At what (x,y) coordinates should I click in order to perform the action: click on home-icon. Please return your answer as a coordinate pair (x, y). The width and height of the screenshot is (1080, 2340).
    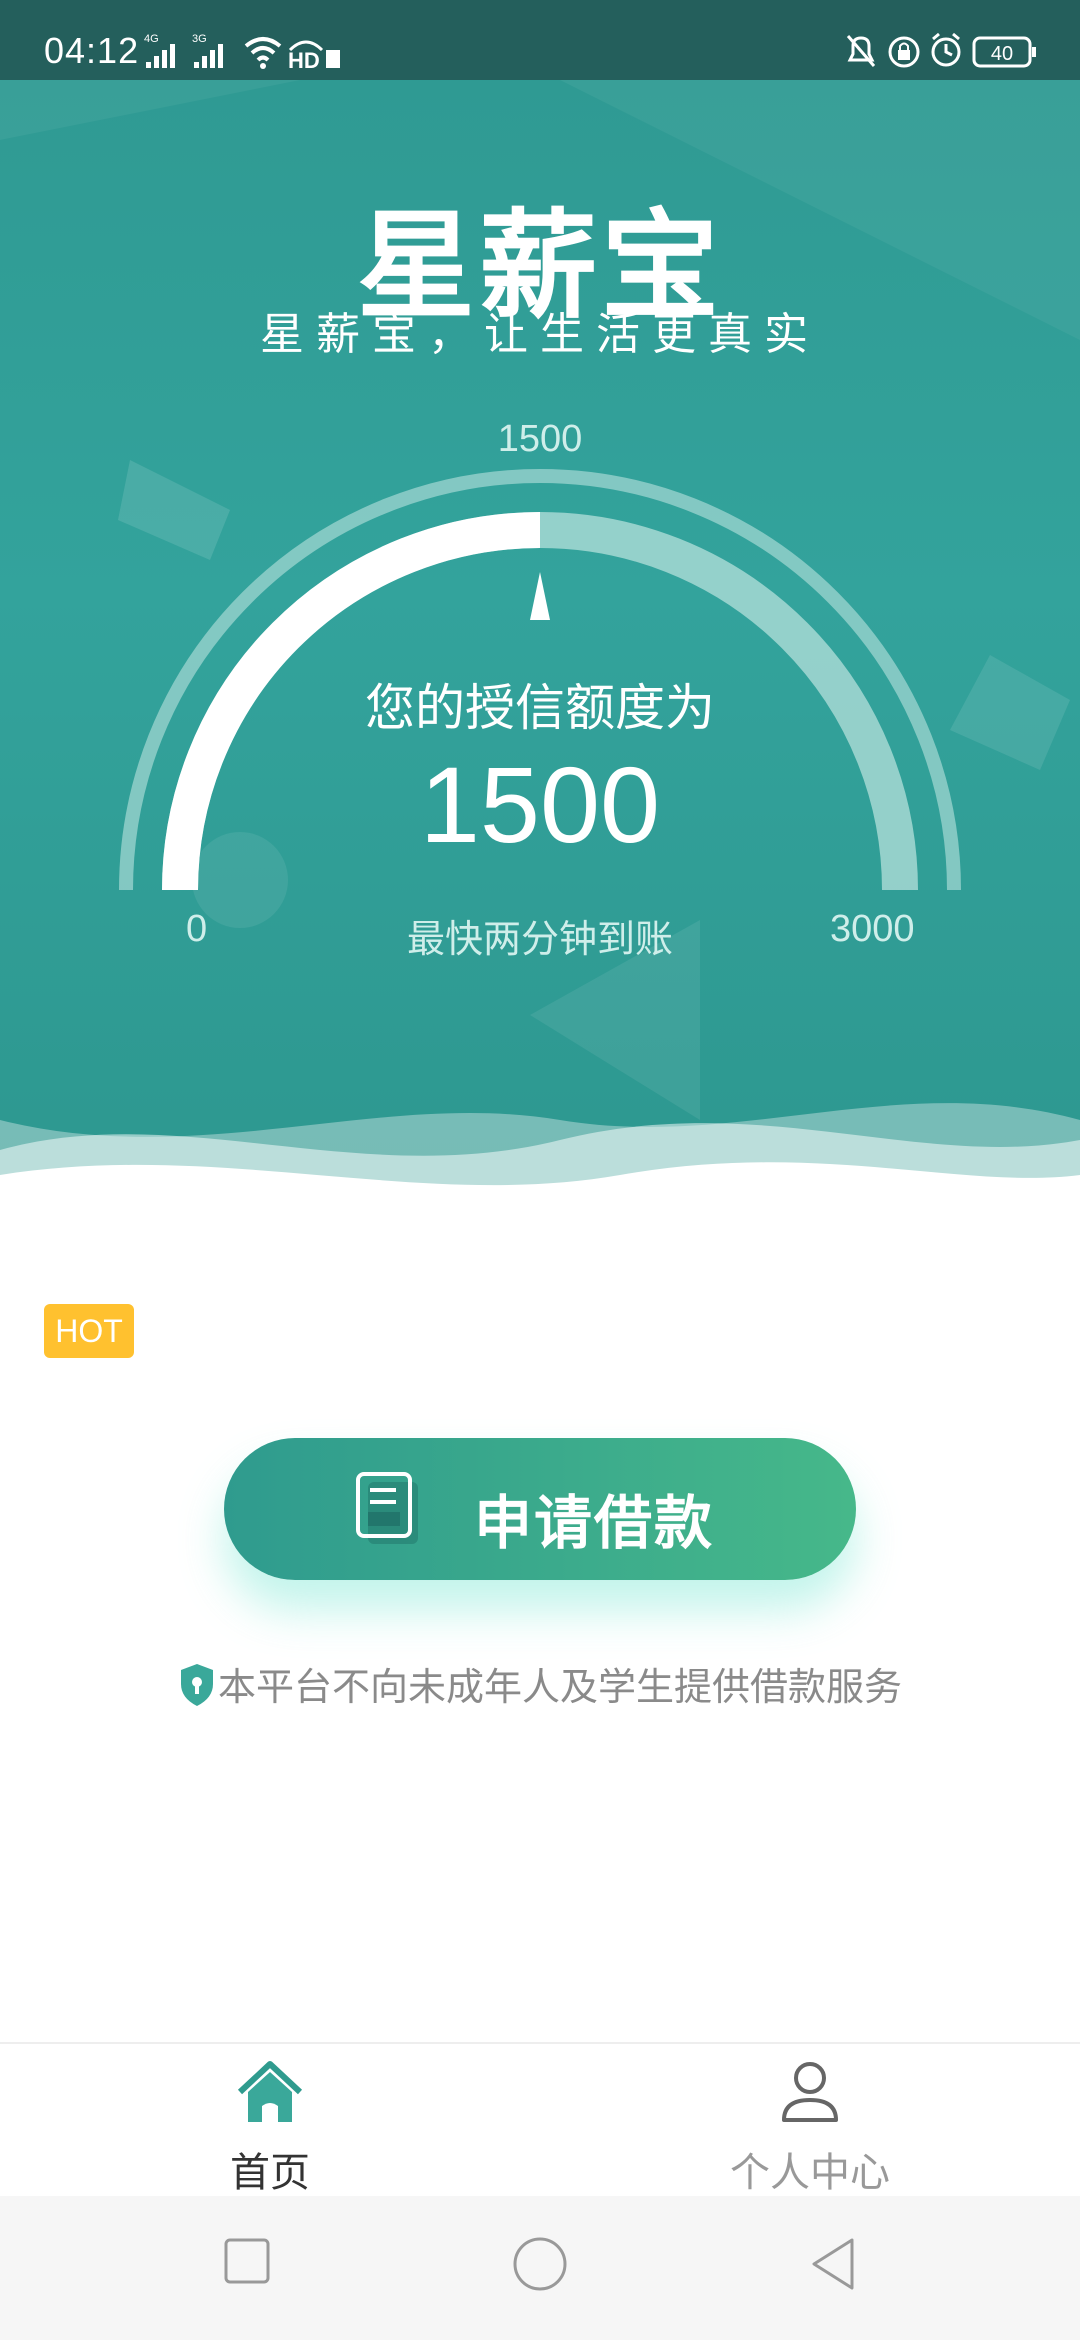
    Looking at the image, I should click on (270, 2091).